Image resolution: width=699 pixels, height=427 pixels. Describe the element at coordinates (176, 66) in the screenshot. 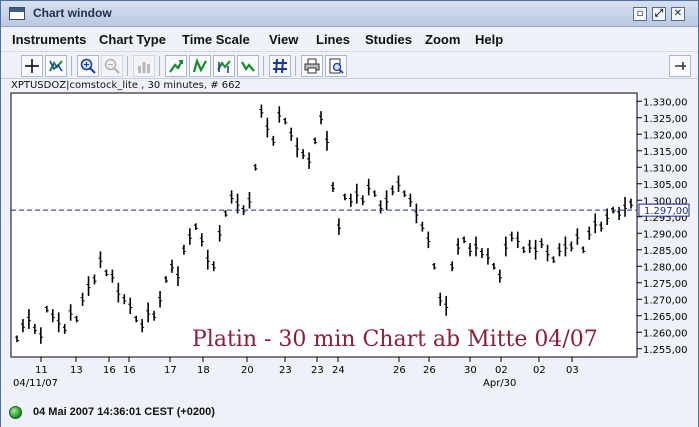

I see `chart-up-icon` at that location.